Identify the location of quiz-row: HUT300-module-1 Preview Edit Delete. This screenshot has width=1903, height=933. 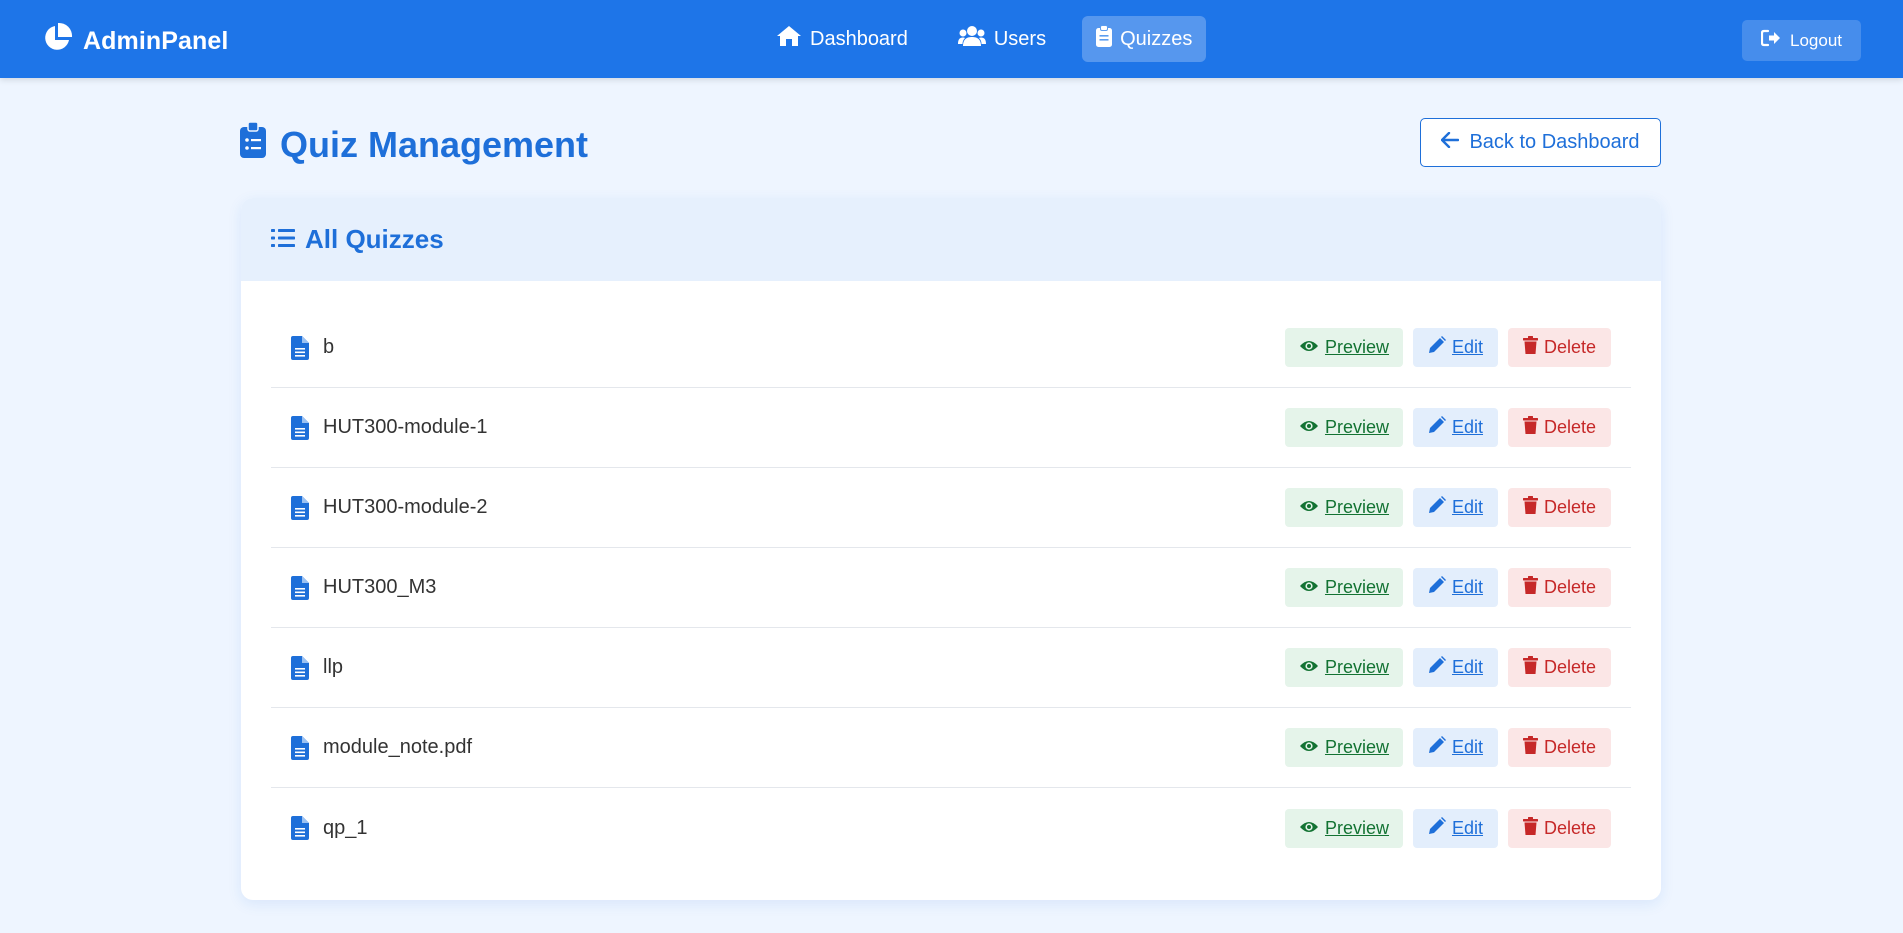
(951, 428).